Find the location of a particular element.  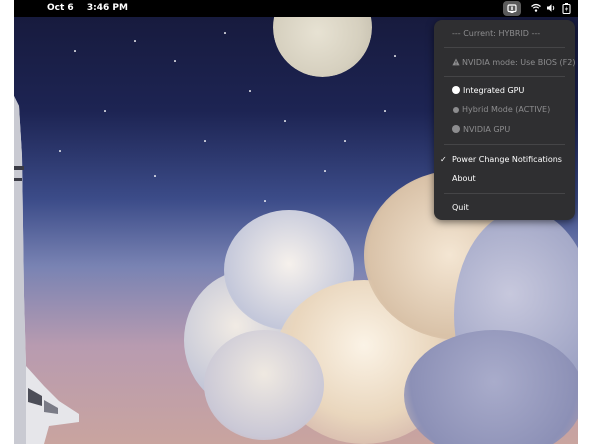

current-mode-status: --- Current: HYBRID --- is located at coordinates (496, 33).